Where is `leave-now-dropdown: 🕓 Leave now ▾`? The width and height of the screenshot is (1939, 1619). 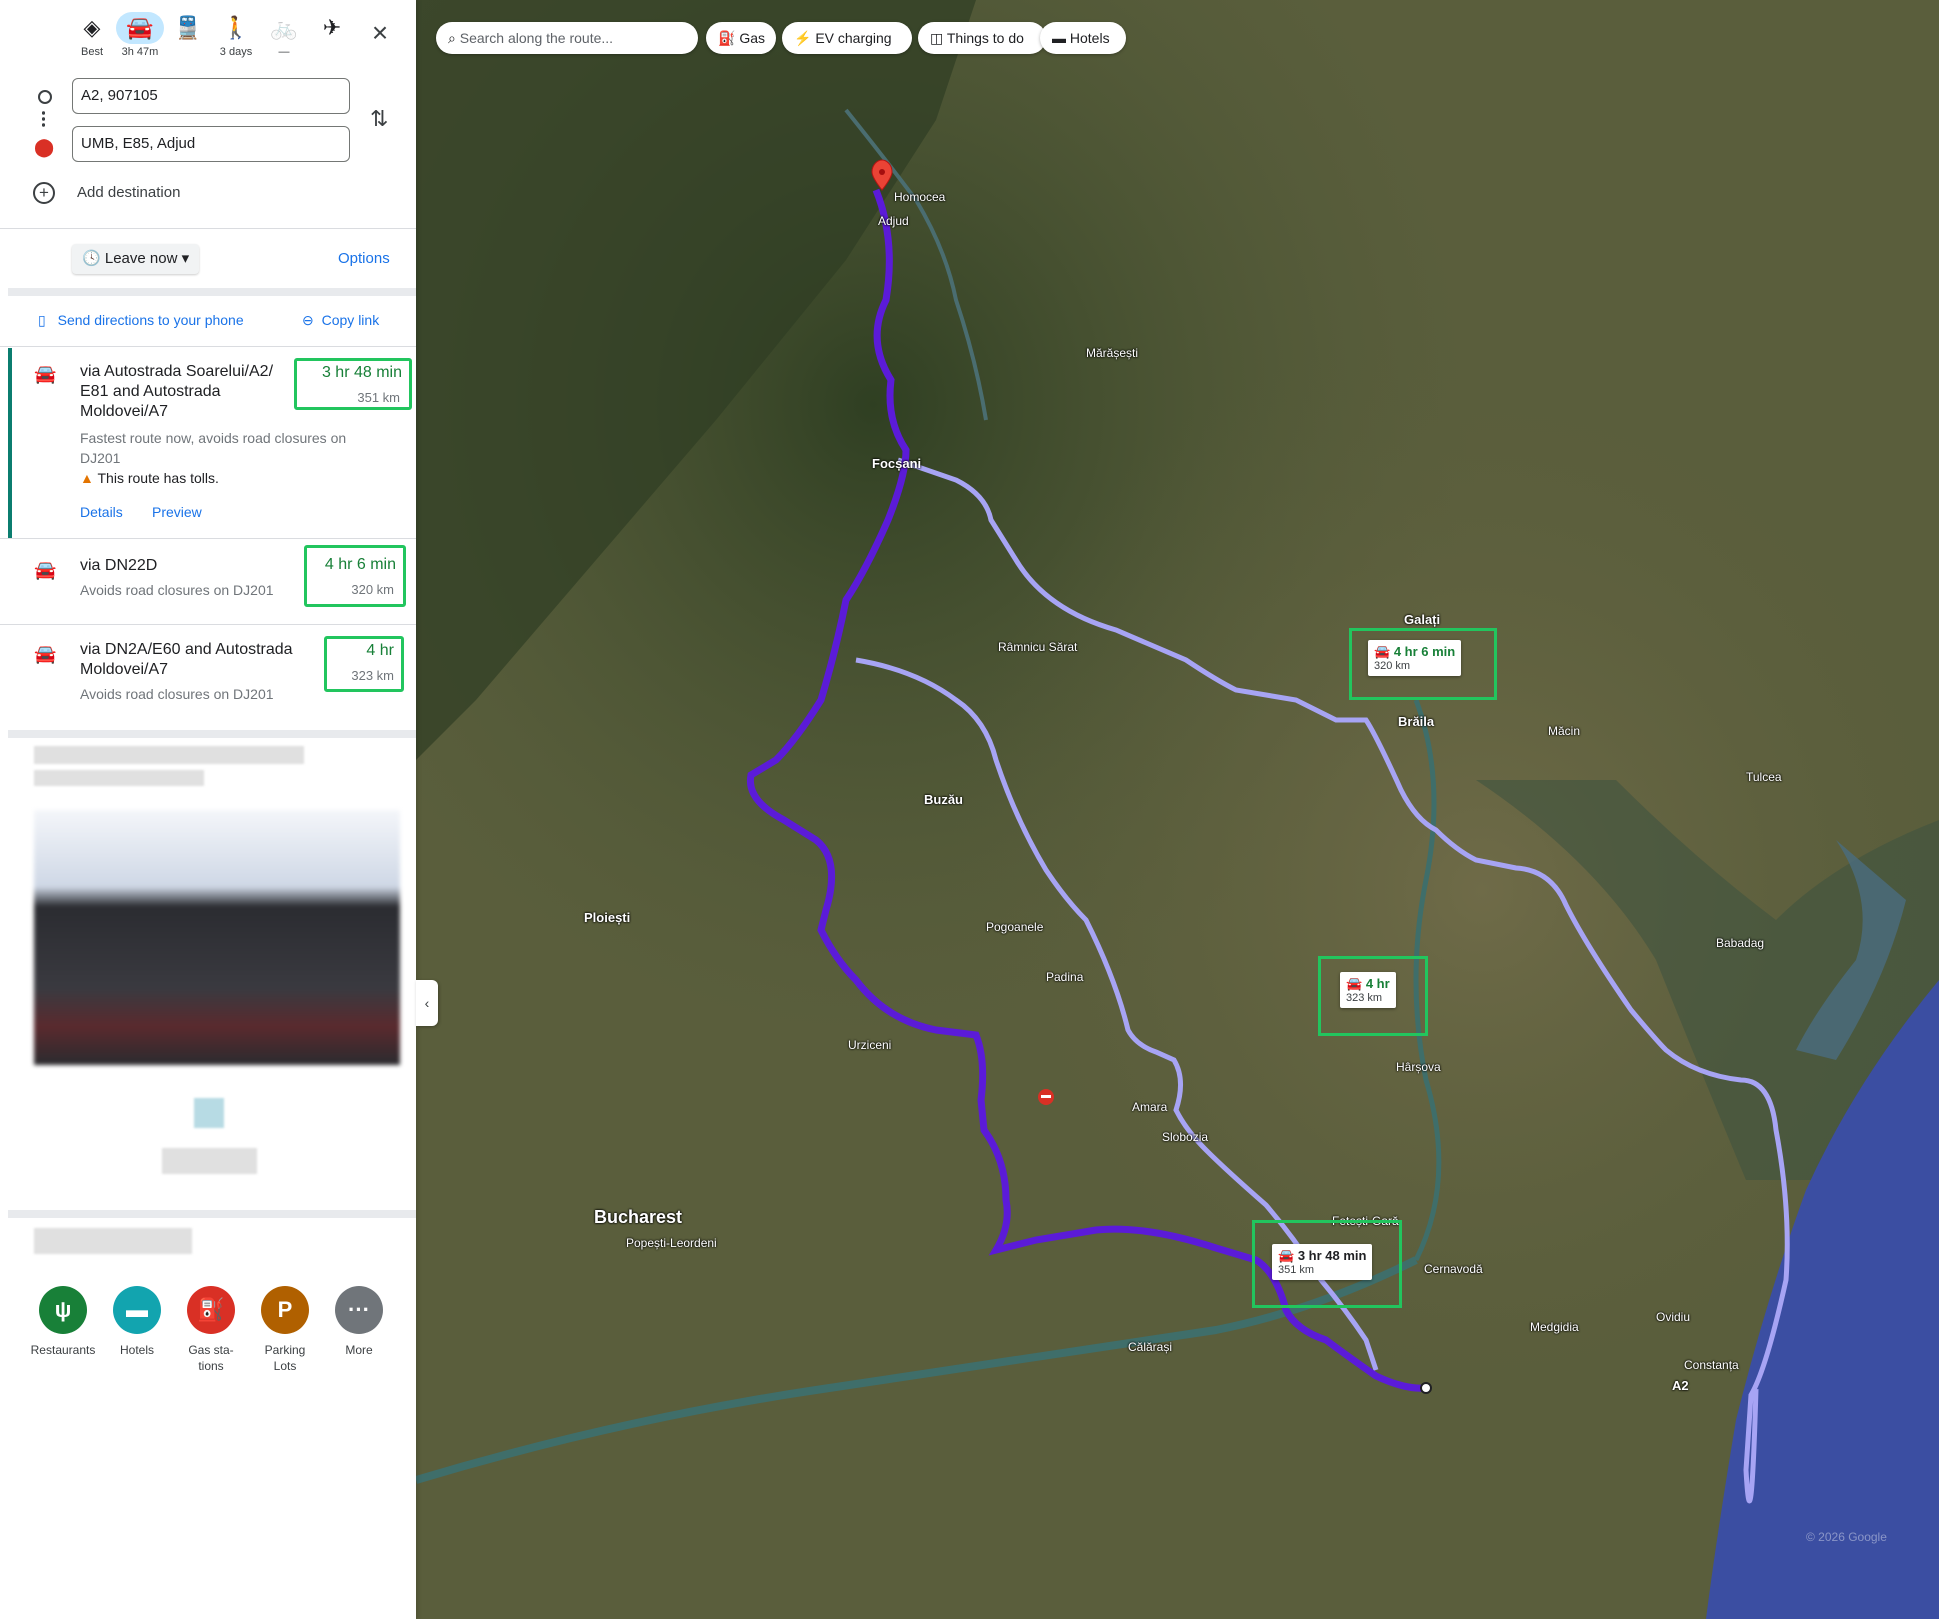 leave-now-dropdown: 🕓 Leave now ▾ is located at coordinates (136, 259).